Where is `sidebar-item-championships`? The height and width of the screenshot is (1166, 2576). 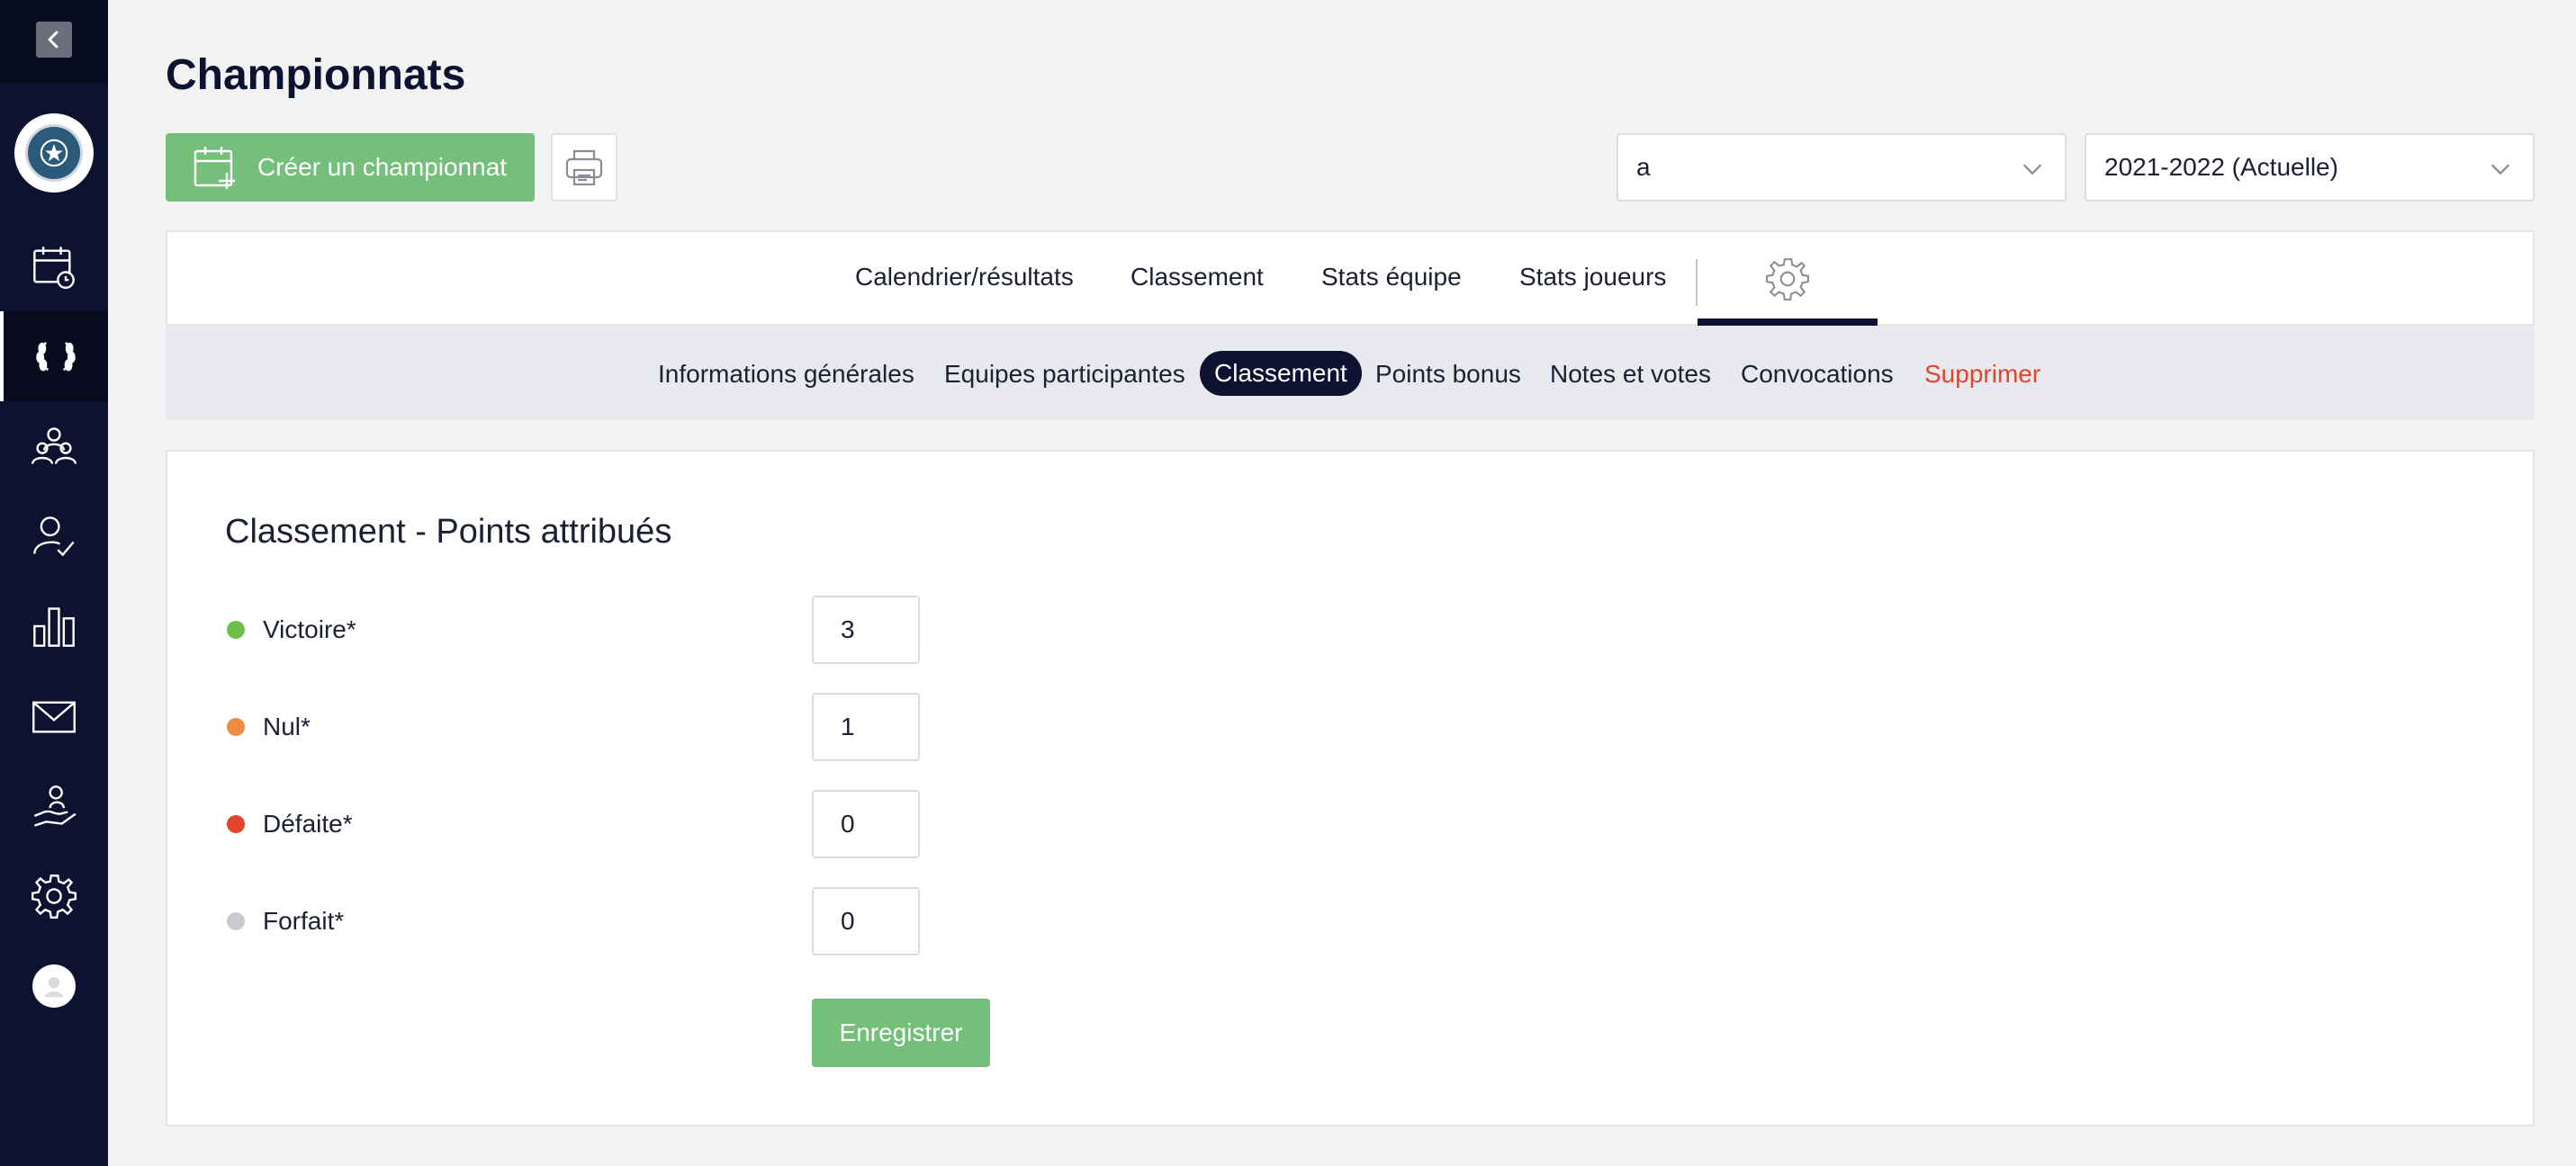 sidebar-item-championships is located at coordinates (54, 356).